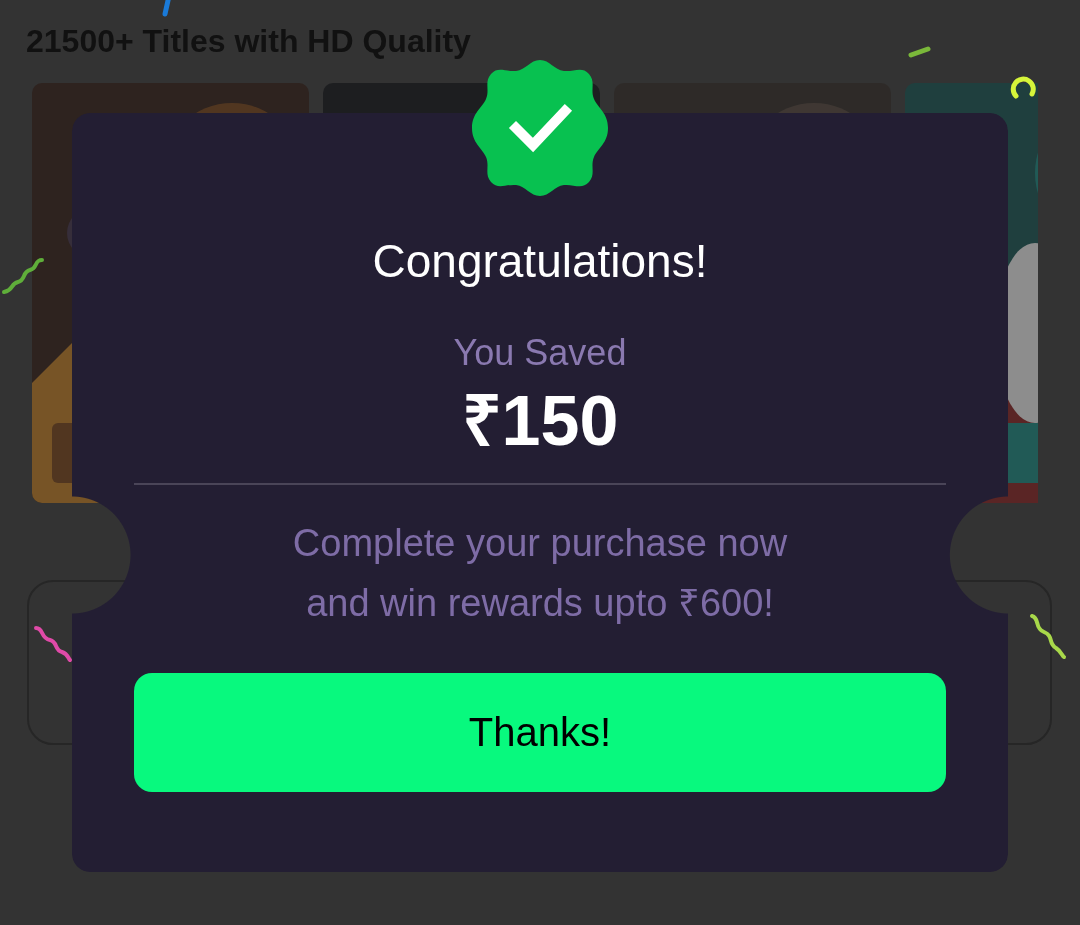 This screenshot has width=1080, height=925. Describe the element at coordinates (540, 732) in the screenshot. I see `thanks-button: Thanks!` at that location.